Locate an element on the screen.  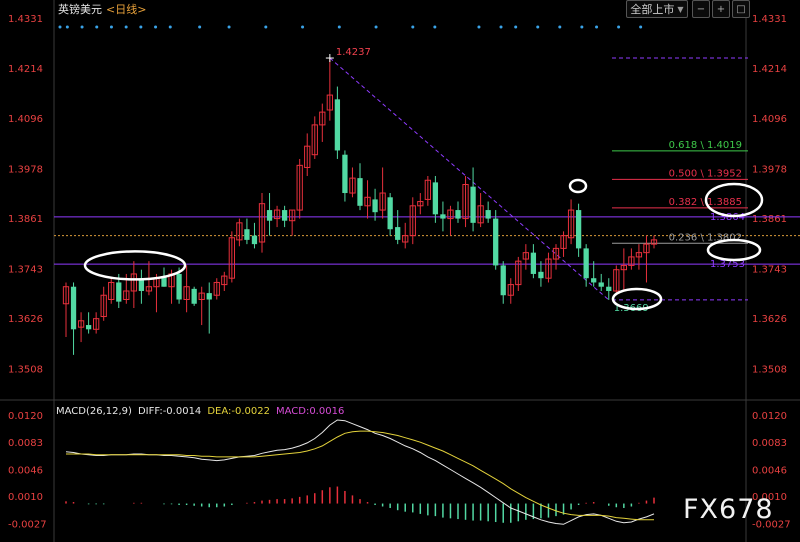
macd-tick-label-left: 0.0120 is located at coordinates (25, 416).